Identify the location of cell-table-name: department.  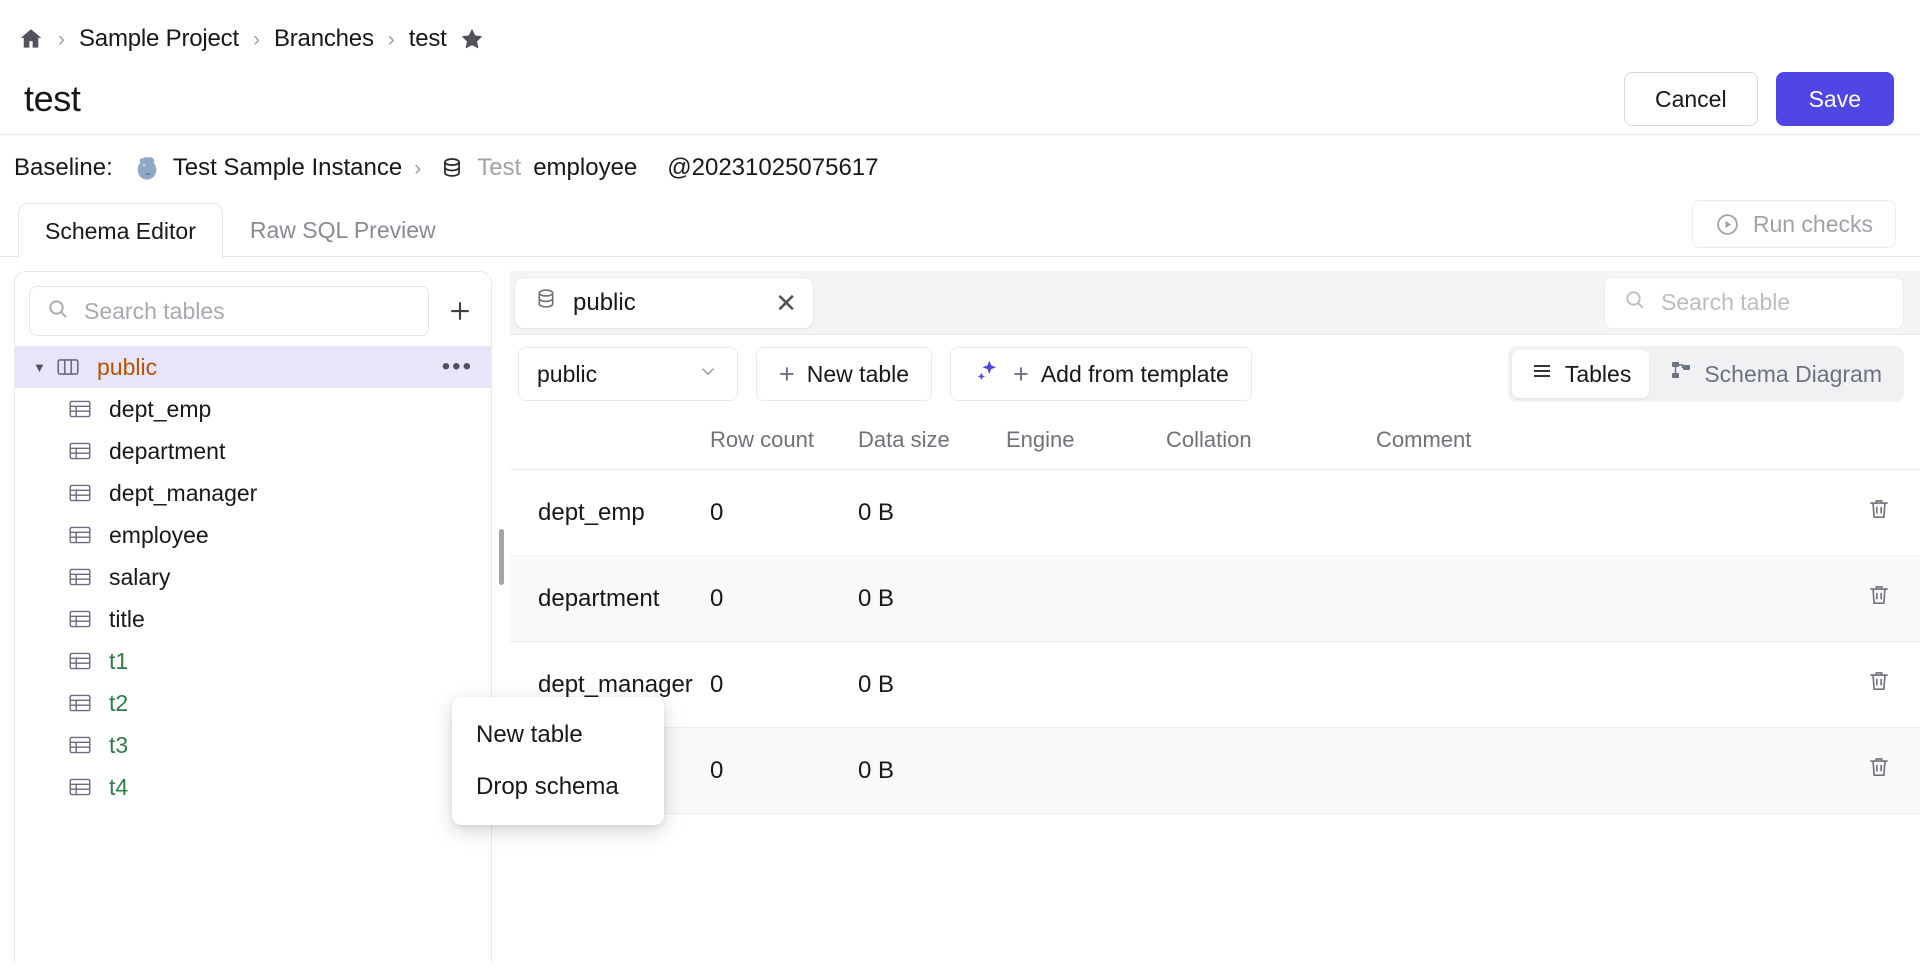
(610, 598).